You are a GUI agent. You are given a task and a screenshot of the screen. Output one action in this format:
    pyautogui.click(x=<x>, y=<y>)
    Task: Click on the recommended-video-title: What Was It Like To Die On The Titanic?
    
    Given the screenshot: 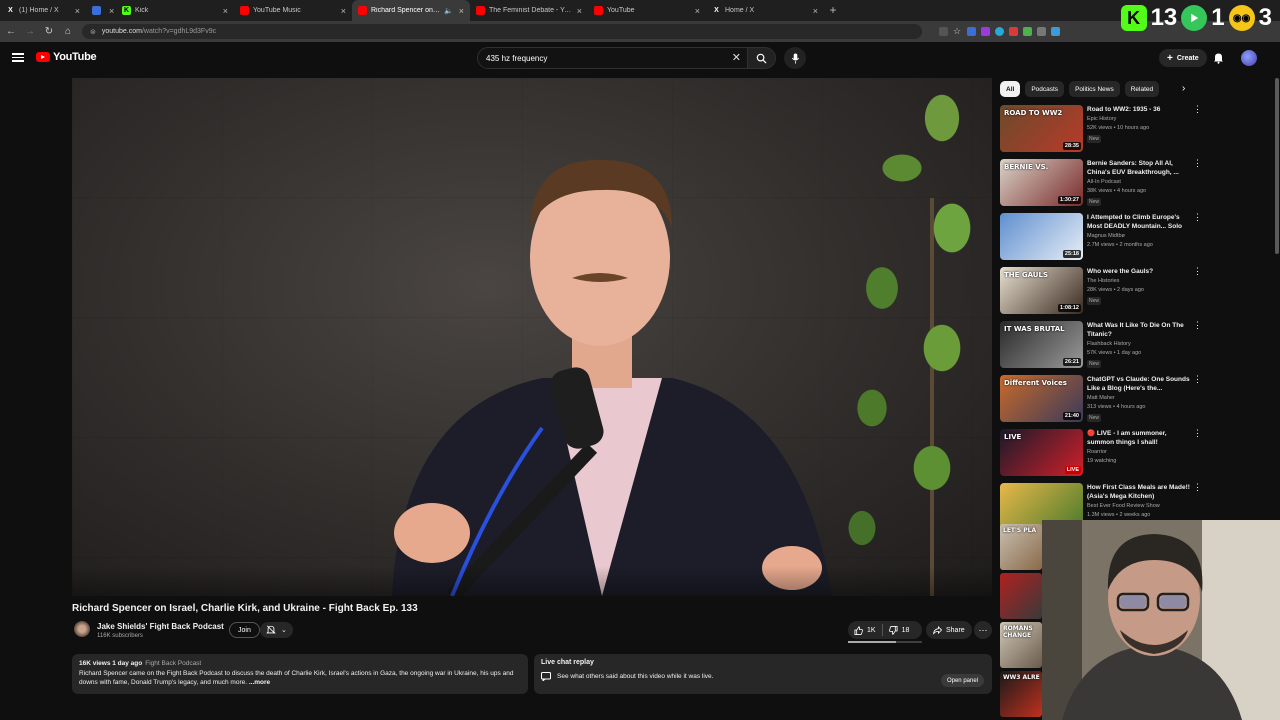 What is the action you would take?
    pyautogui.click(x=1140, y=330)
    